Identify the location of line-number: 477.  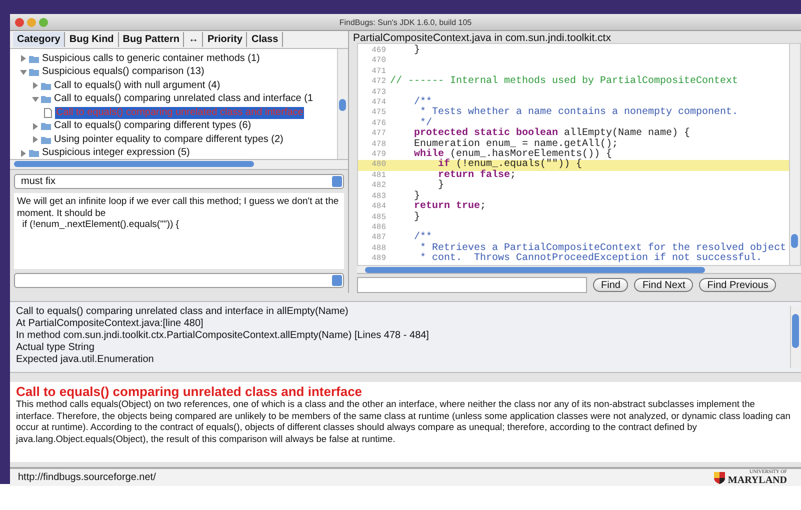
(378, 134).